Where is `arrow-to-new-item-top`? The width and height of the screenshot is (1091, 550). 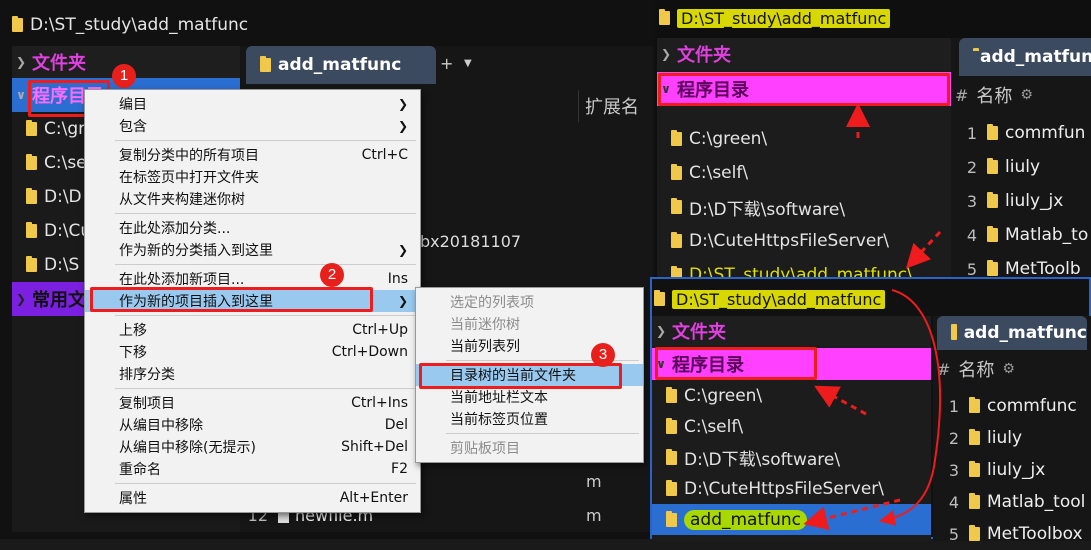
arrow-to-new-item-top is located at coordinates (923, 249).